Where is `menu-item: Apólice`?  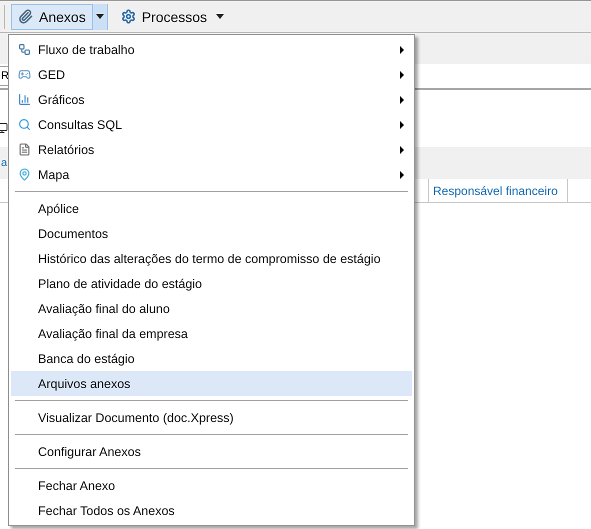 menu-item: Apólice is located at coordinates (211, 208).